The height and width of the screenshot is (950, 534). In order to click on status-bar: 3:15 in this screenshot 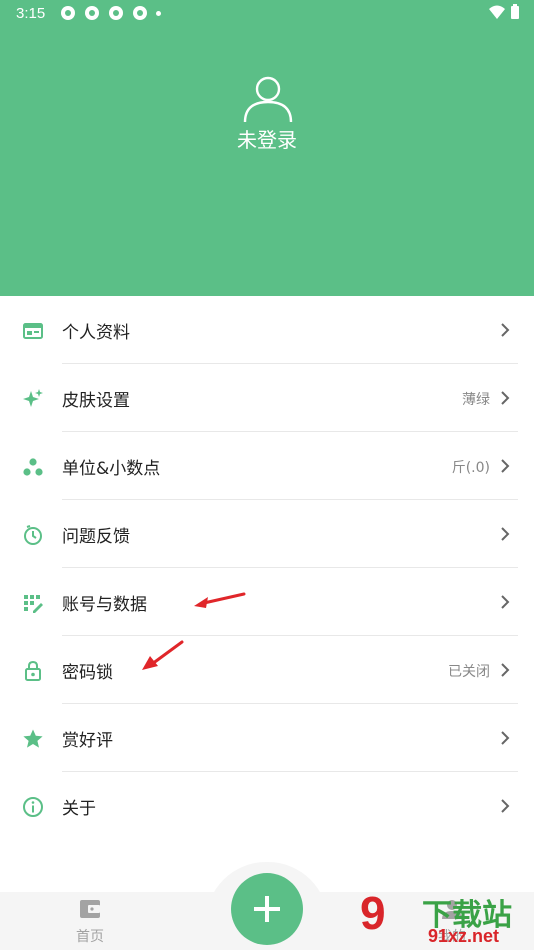, I will do `click(267, 14)`.